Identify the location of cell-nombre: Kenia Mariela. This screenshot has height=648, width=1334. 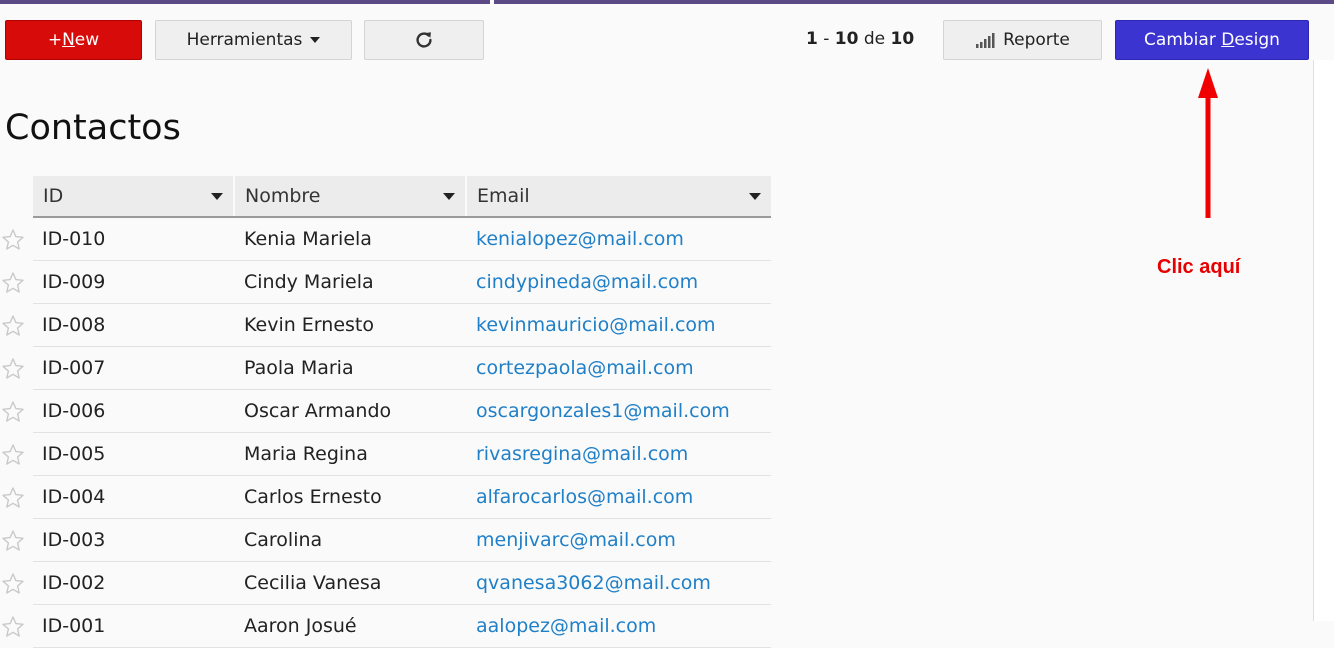
(308, 239).